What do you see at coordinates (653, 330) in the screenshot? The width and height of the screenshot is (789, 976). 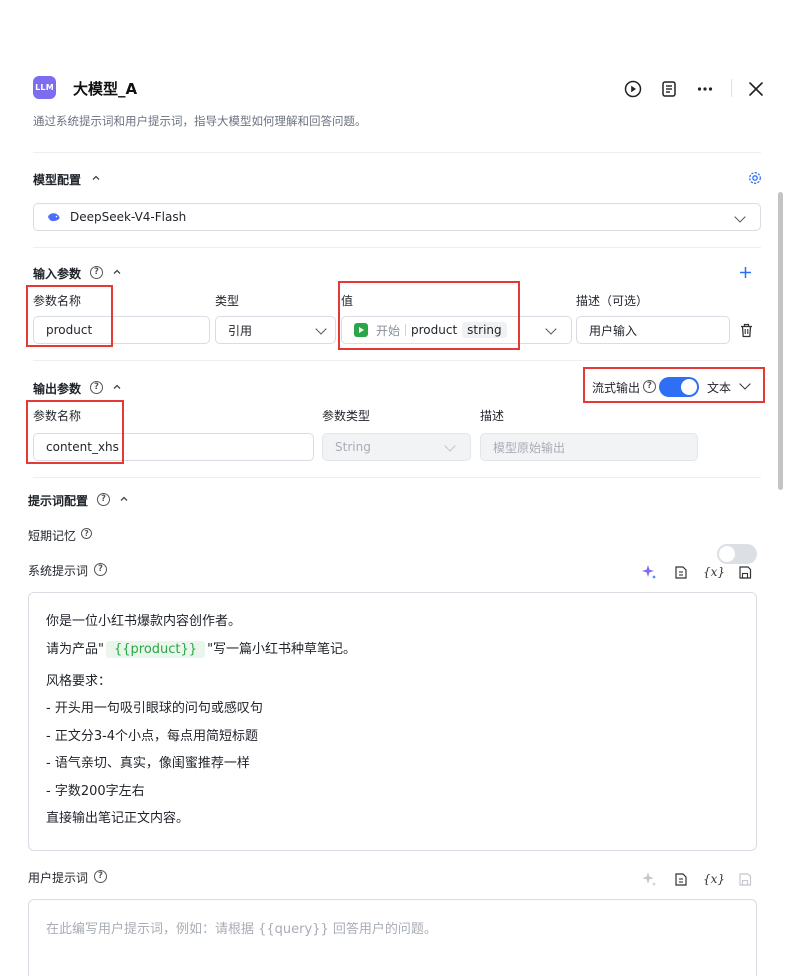 I see `input-param-desc-field: 用户输入` at bounding box center [653, 330].